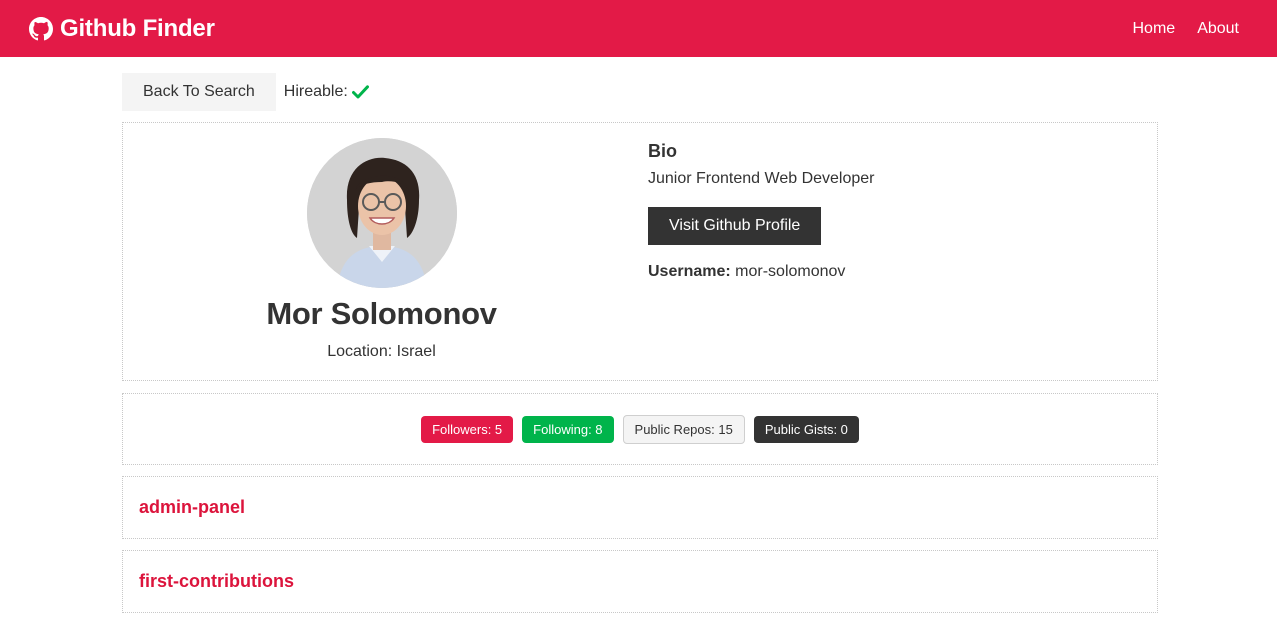 Image resolution: width=1277 pixels, height=625 pixels. What do you see at coordinates (662, 151) in the screenshot?
I see `bio-heading: Bio` at bounding box center [662, 151].